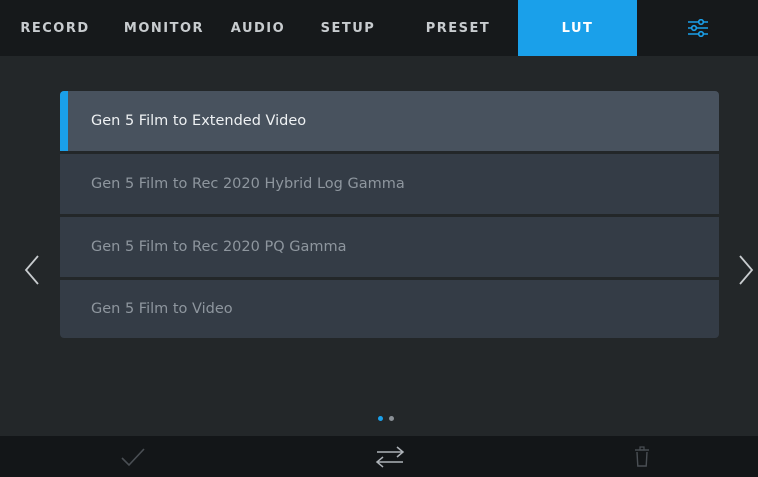 This screenshot has height=477, width=758. I want to click on tab-setup: SETUP, so click(348, 28).